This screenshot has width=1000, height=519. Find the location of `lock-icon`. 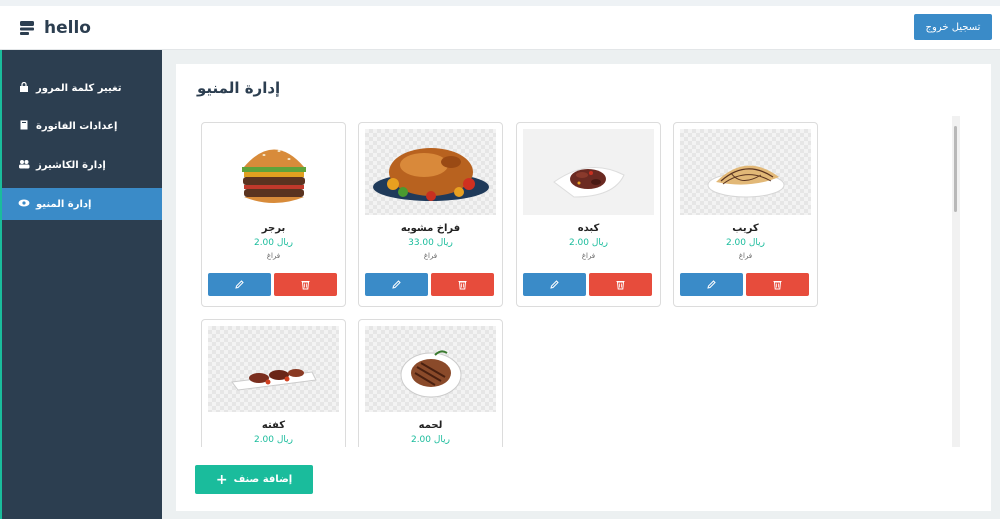

lock-icon is located at coordinates (24, 88).